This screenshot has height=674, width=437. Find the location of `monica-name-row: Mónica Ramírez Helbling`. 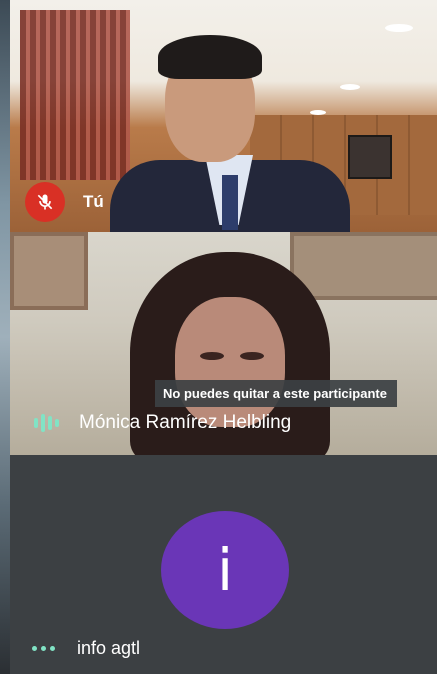

monica-name-row: Mónica Ramírez Helbling is located at coordinates (162, 423).